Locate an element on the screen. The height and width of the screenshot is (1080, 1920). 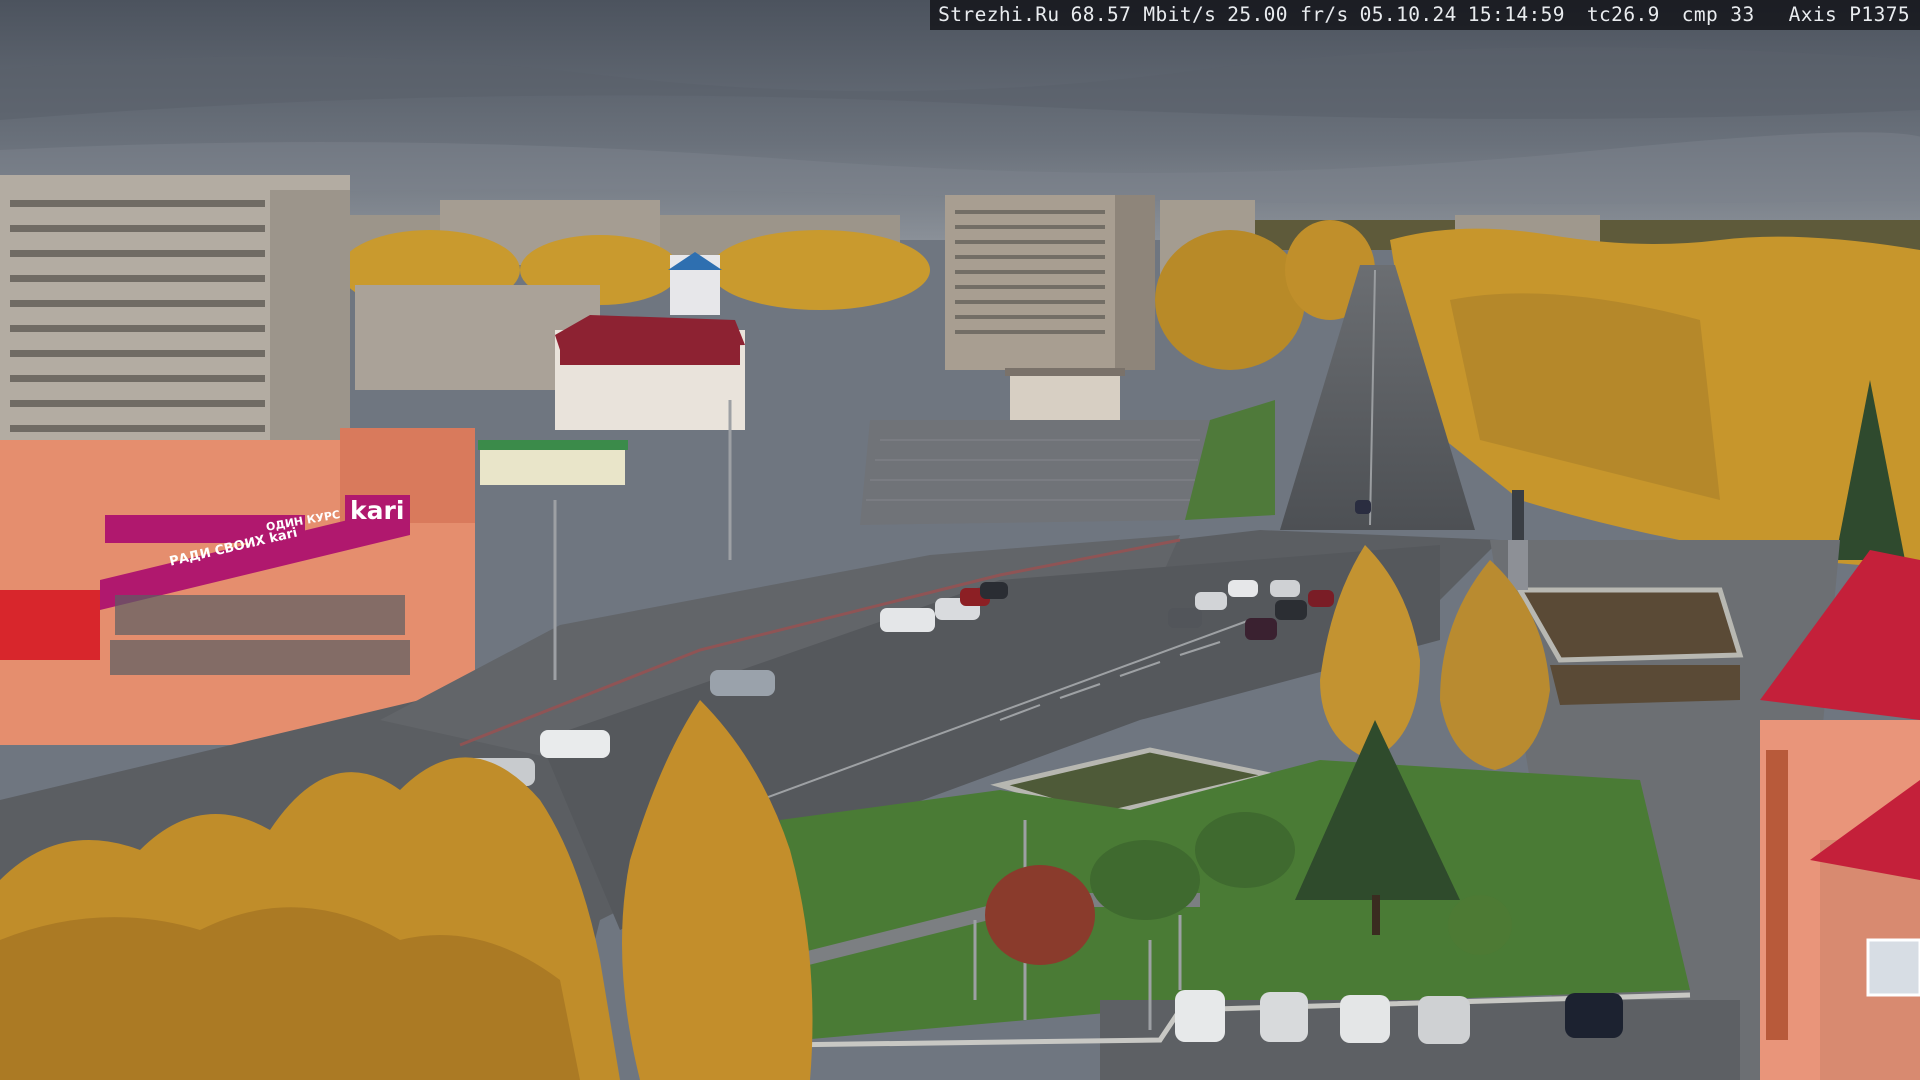
overlay-site: Strezhi.Ru is located at coordinates (999, 14).